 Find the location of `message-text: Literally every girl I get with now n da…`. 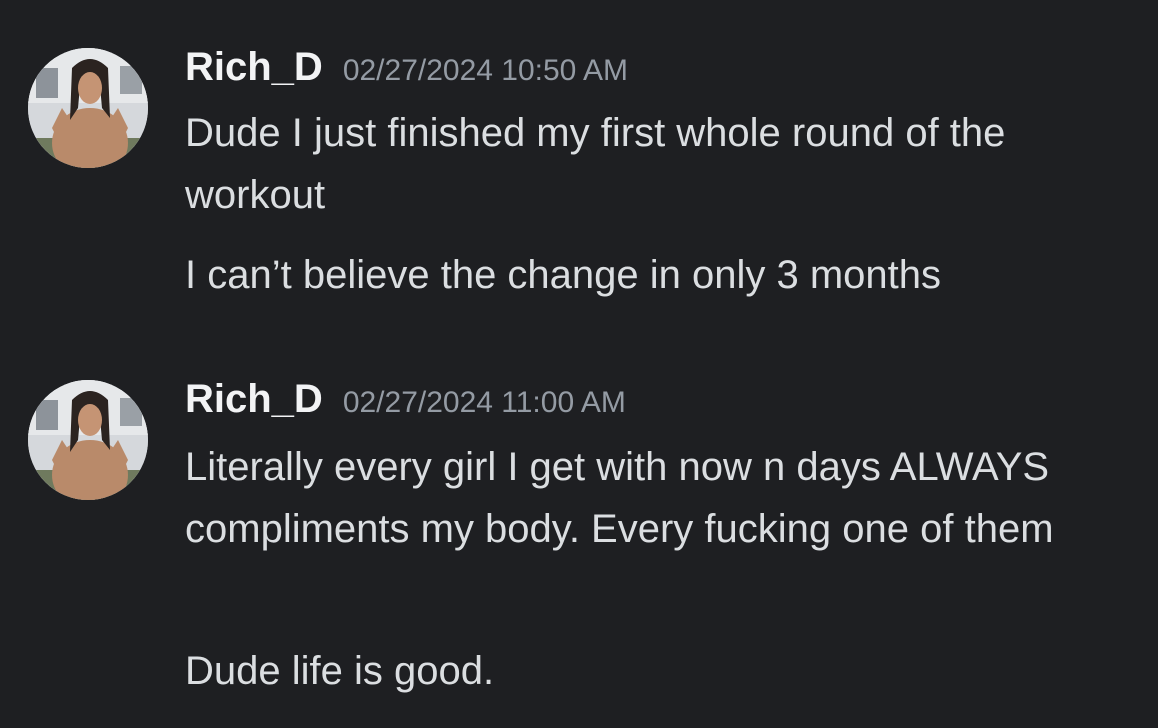

message-text: Literally every girl I get with now n da… is located at coordinates (619, 498).